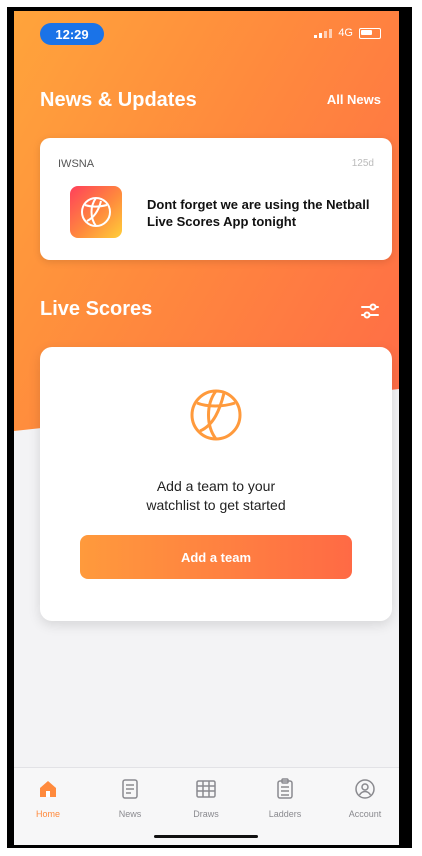 The height and width of the screenshot is (856, 422). I want to click on news-thumbnail, so click(96, 212).